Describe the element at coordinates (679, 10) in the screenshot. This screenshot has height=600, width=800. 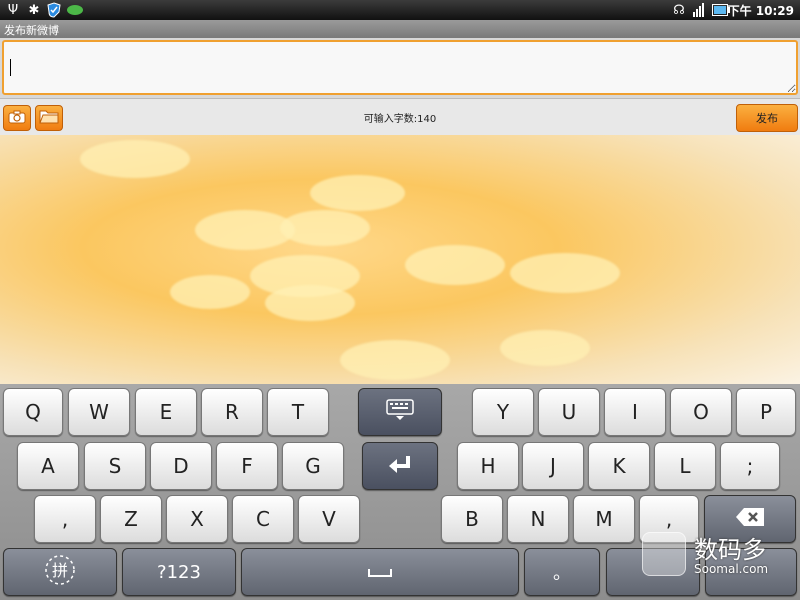
I see `headset-icon: ☊` at that location.